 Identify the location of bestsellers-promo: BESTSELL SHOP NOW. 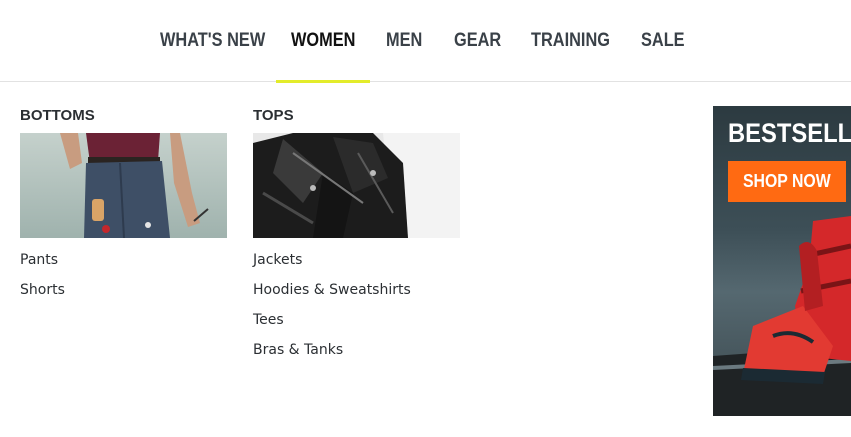
(782, 261).